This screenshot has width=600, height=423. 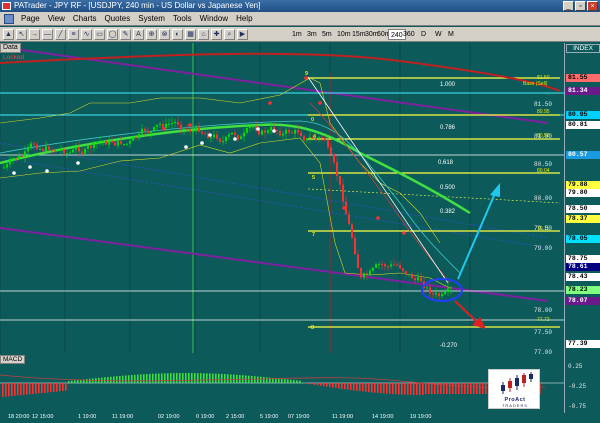 I want to click on document-icon, so click(x=9, y=18).